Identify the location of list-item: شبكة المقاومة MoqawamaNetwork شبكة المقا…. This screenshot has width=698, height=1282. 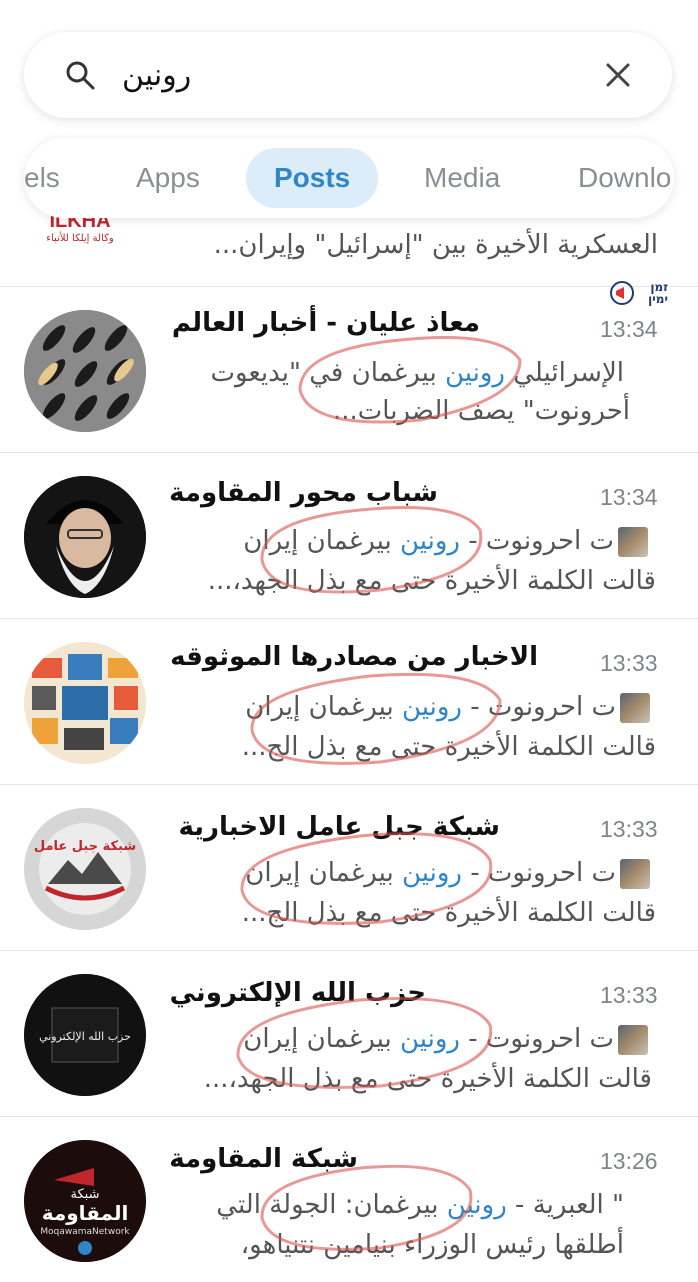
(349, 1199).